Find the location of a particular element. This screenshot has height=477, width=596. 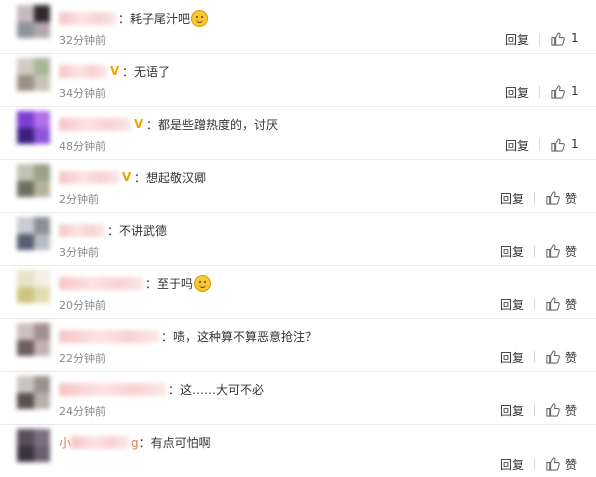

comment-time: 32分钟前 is located at coordinates (82, 40).